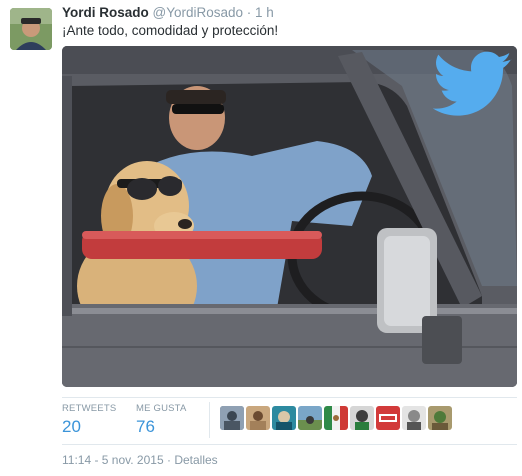 Image resolution: width=522 pixels, height=476 pixels. Describe the element at coordinates (209, 420) in the screenshot. I see `stats-divider` at that location.